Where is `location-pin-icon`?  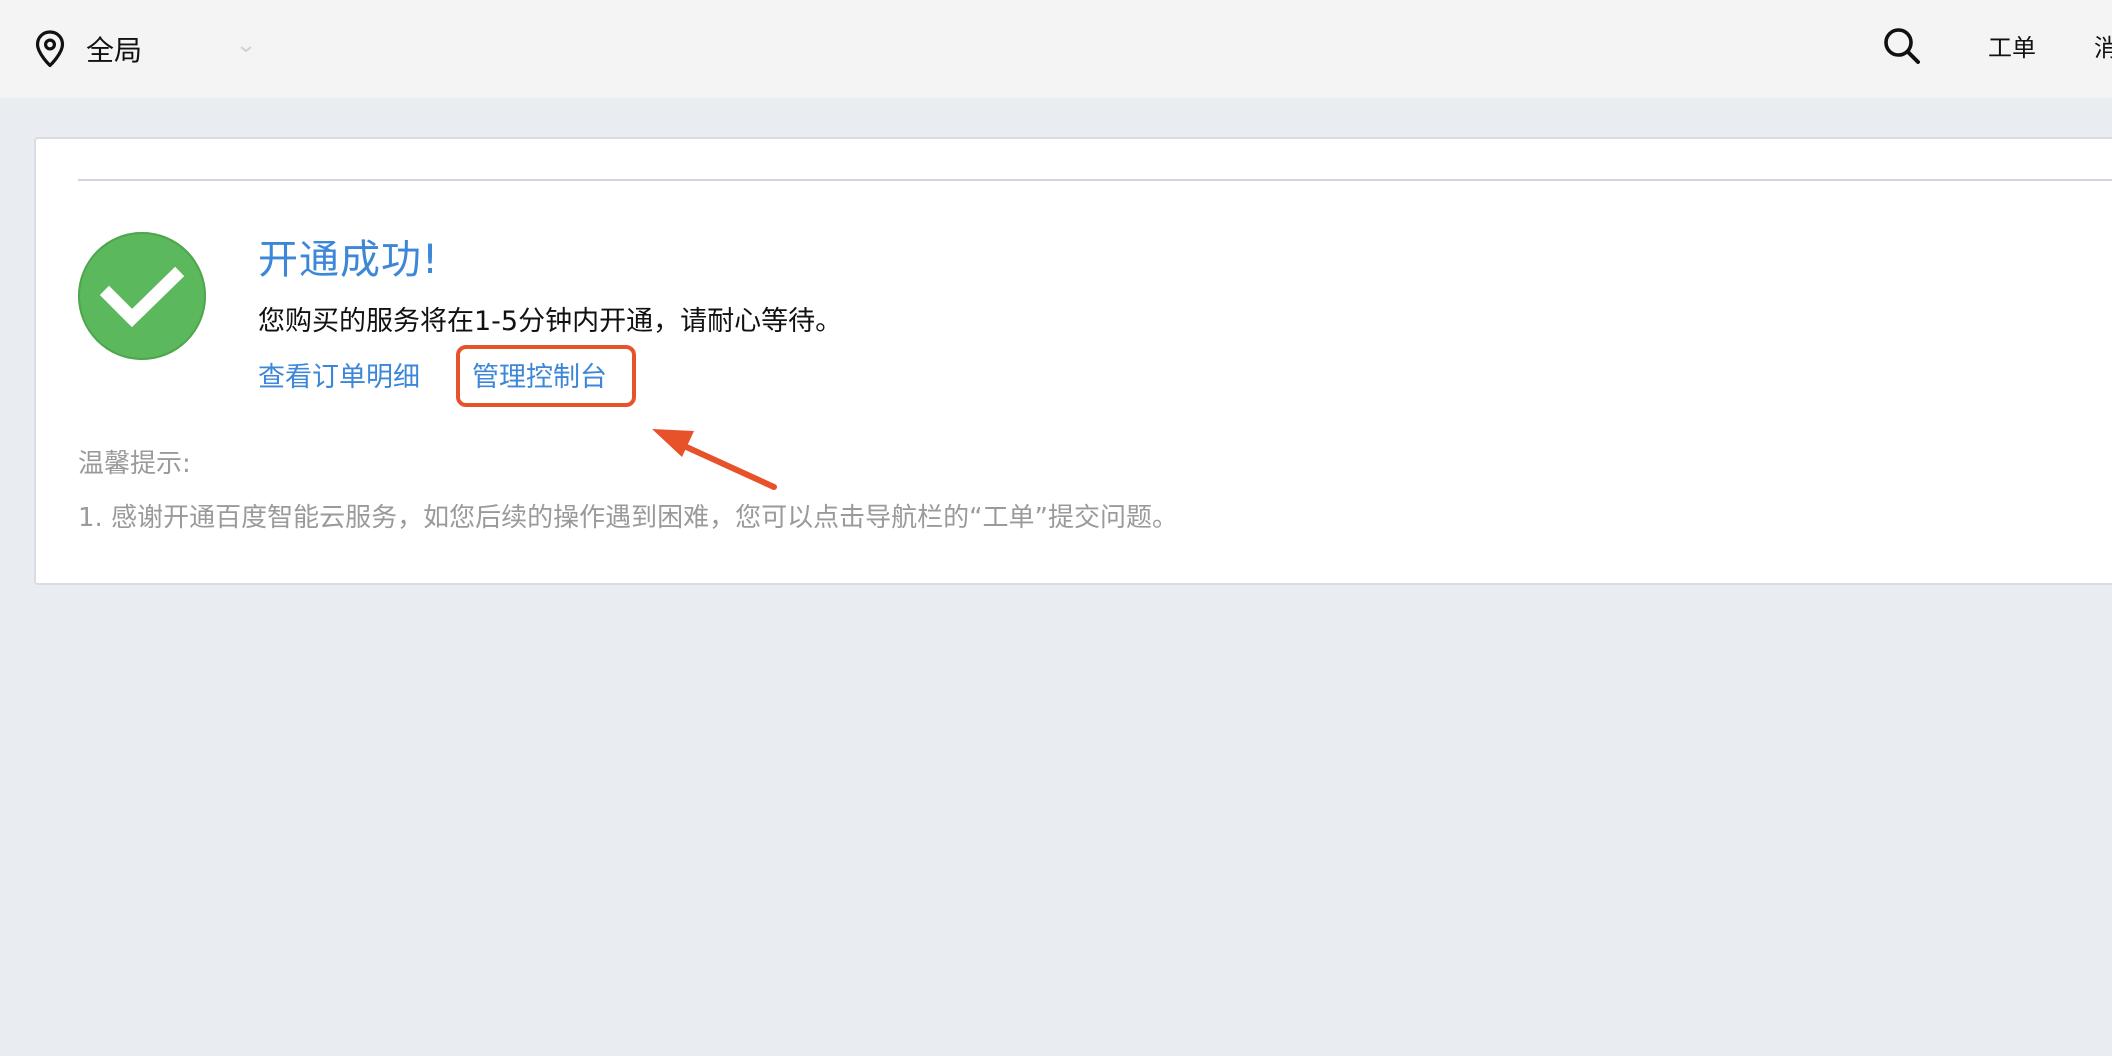 location-pin-icon is located at coordinates (50, 49).